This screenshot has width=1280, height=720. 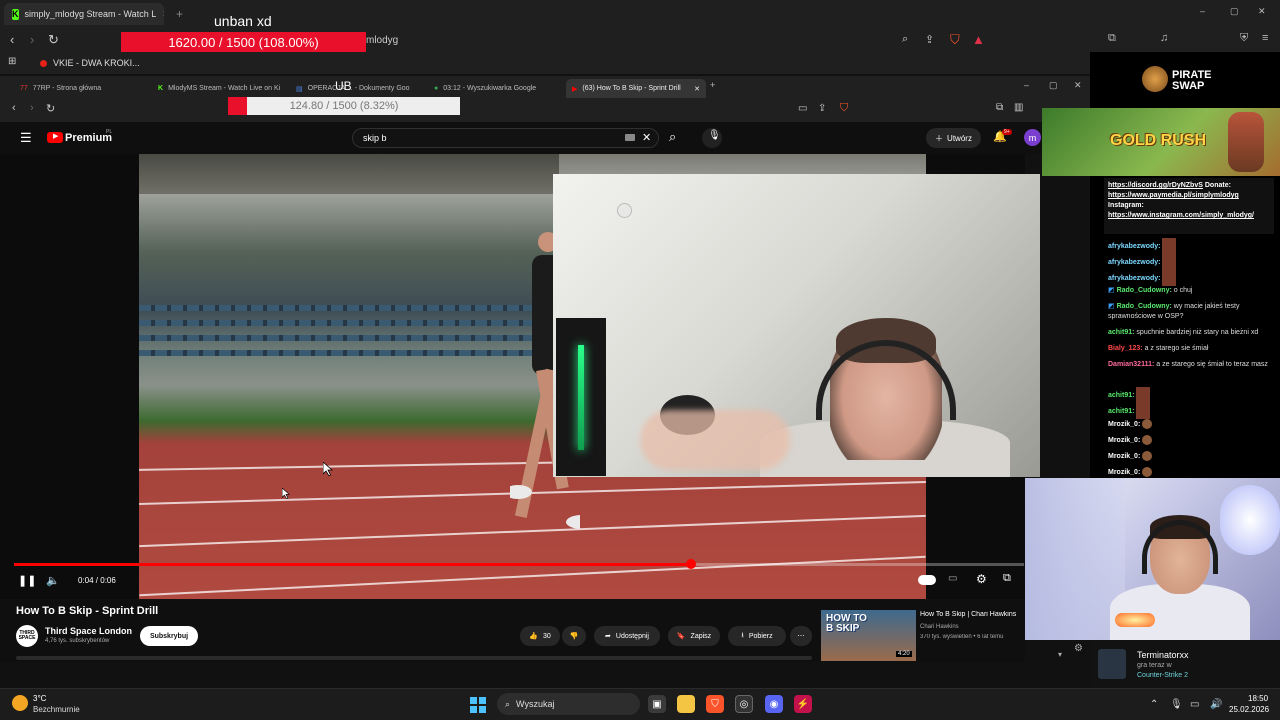 What do you see at coordinates (975, 614) in the screenshot?
I see `recommended-title: How To B Skip | Chari Hawkins` at bounding box center [975, 614].